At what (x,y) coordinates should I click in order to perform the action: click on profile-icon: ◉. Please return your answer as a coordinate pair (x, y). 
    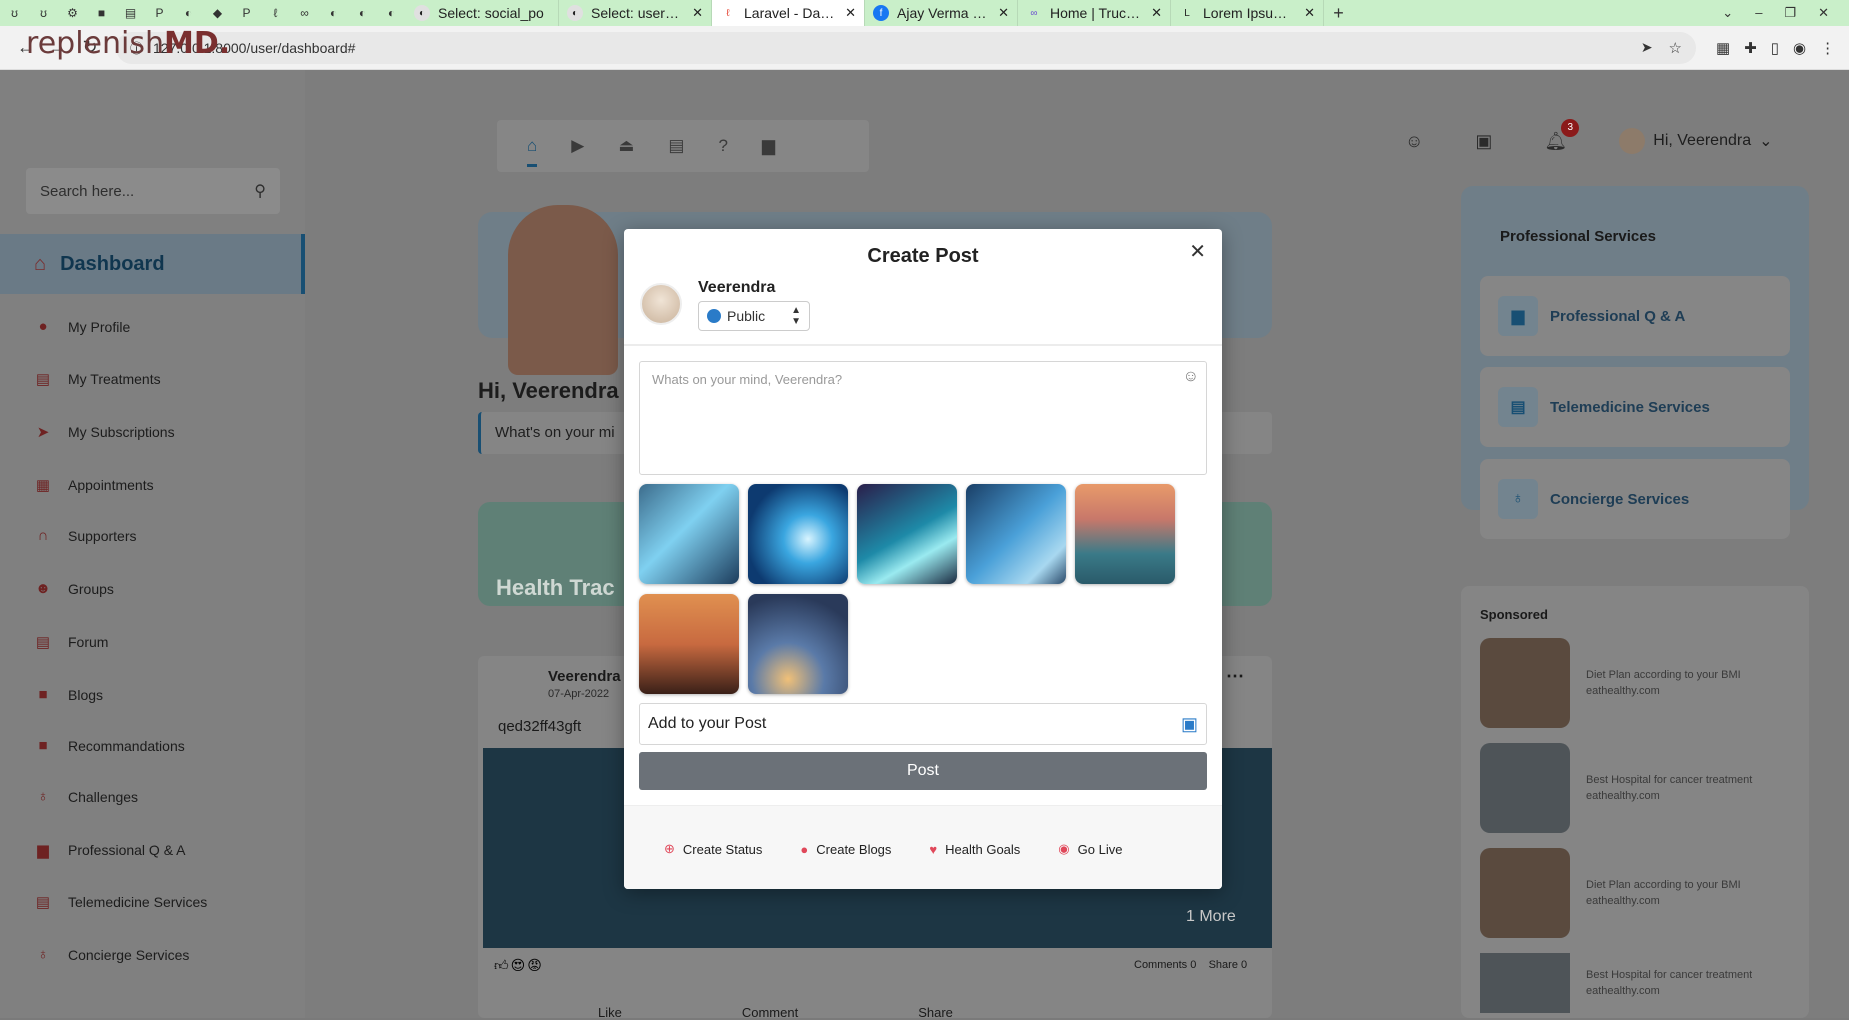
    Looking at the image, I should click on (1799, 48).